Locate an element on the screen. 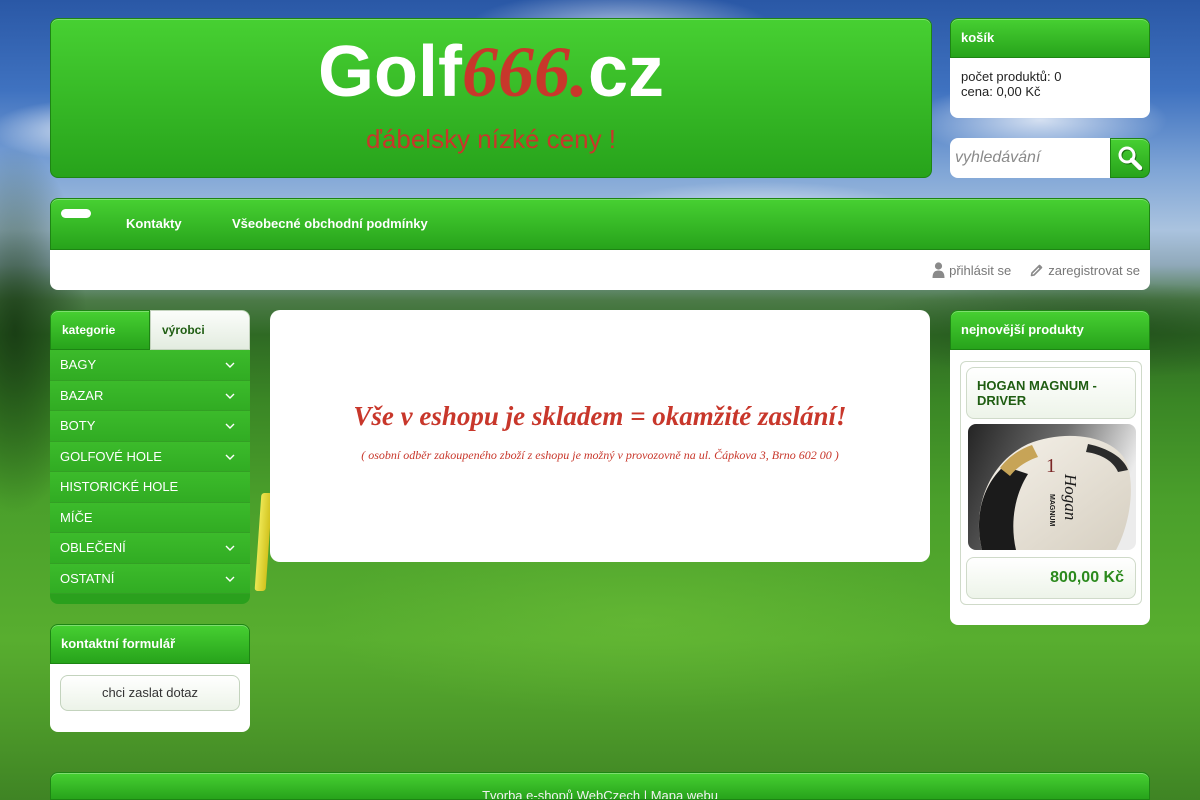 This screenshot has width=1200, height=800. site-header: Golf666.cz ďábelsky nízké ceny ! is located at coordinates (491, 98).